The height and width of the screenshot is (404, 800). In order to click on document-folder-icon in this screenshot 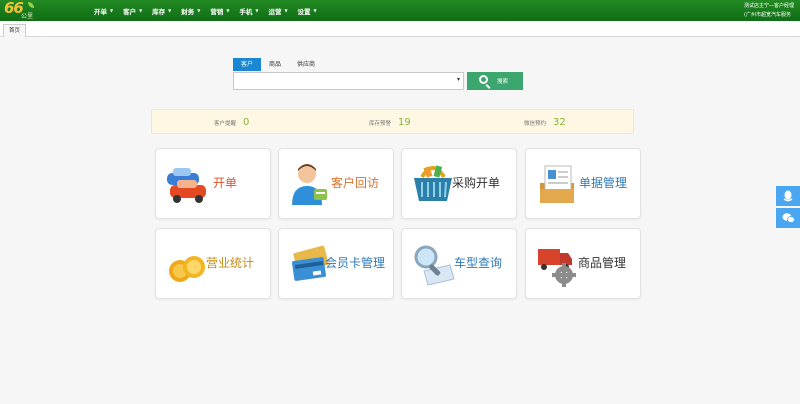, I will do `click(557, 184)`.